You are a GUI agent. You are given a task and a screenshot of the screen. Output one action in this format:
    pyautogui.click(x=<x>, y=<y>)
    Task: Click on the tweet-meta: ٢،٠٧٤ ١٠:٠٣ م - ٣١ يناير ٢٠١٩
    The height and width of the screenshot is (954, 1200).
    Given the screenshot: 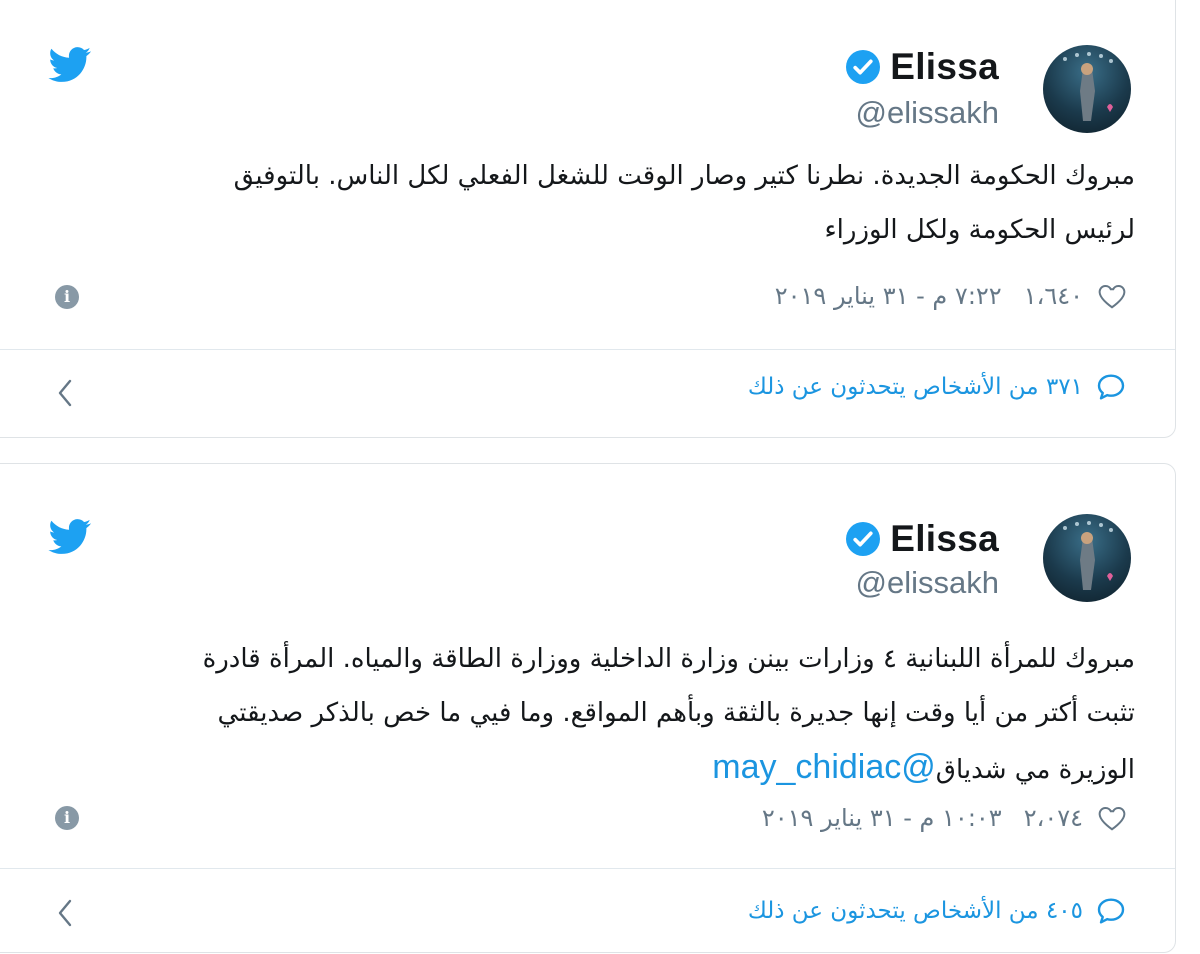 What is the action you would take?
    pyautogui.click(x=944, y=818)
    